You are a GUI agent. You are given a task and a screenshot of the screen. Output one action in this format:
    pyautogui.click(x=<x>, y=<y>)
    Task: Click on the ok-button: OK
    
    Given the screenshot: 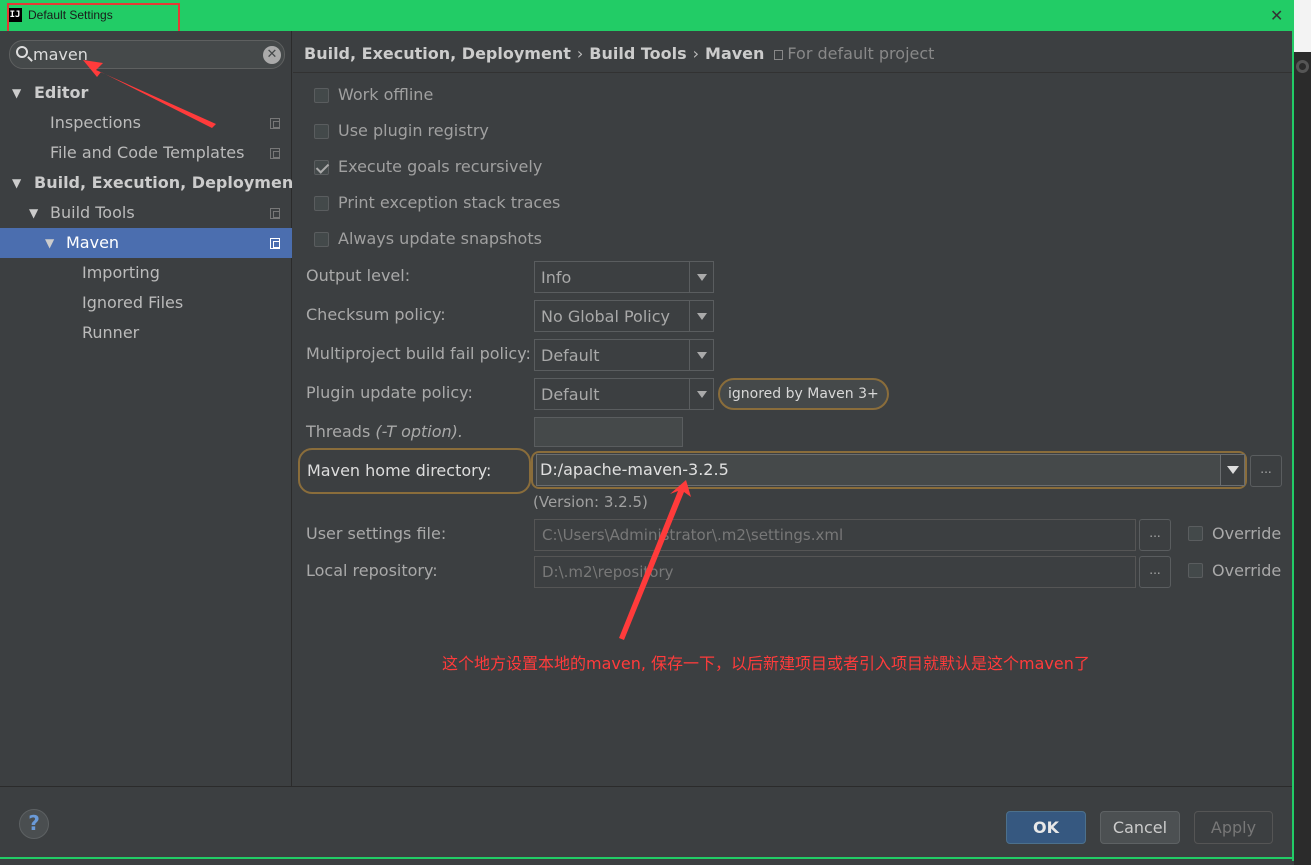 What is the action you would take?
    pyautogui.click(x=1046, y=827)
    